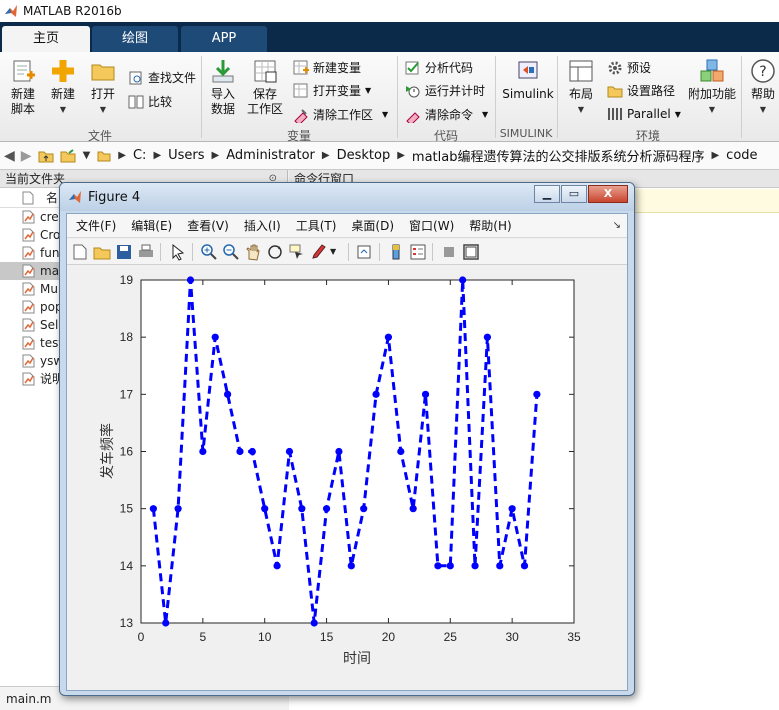  Describe the element at coordinates (262, 225) in the screenshot. I see `menu-insert: 插入(I)` at that location.